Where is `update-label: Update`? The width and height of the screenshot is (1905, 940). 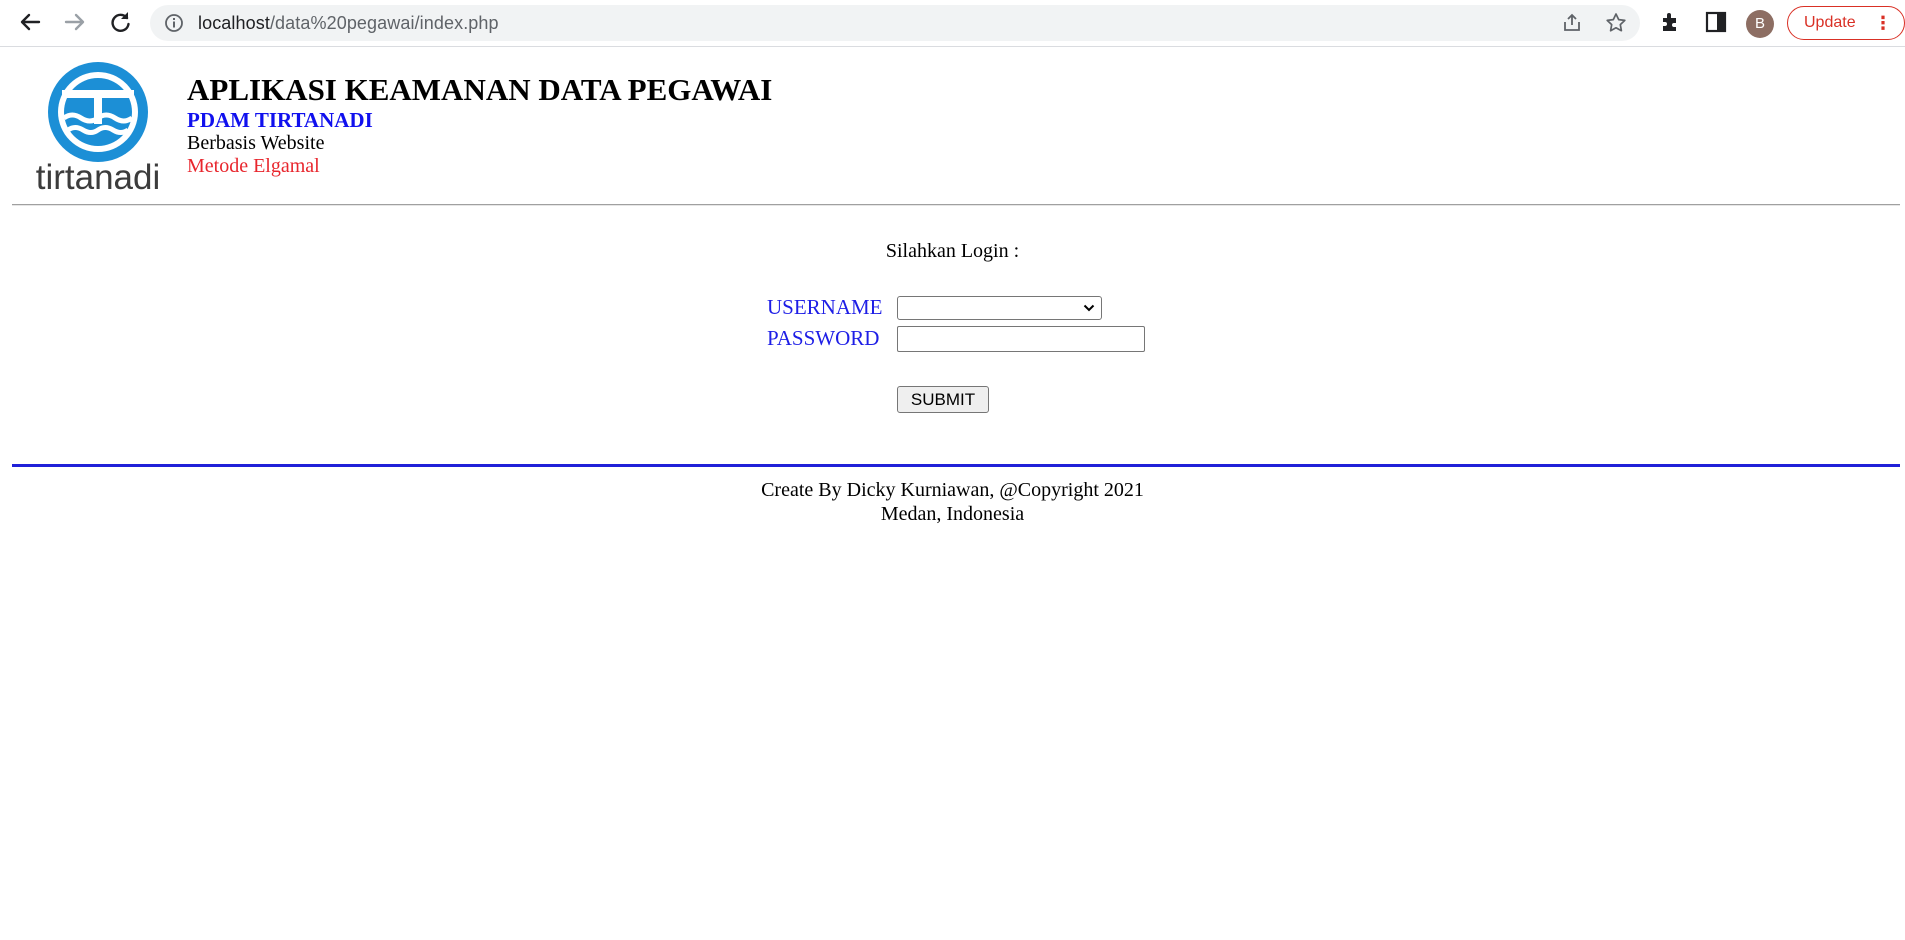
update-label: Update is located at coordinates (1830, 22).